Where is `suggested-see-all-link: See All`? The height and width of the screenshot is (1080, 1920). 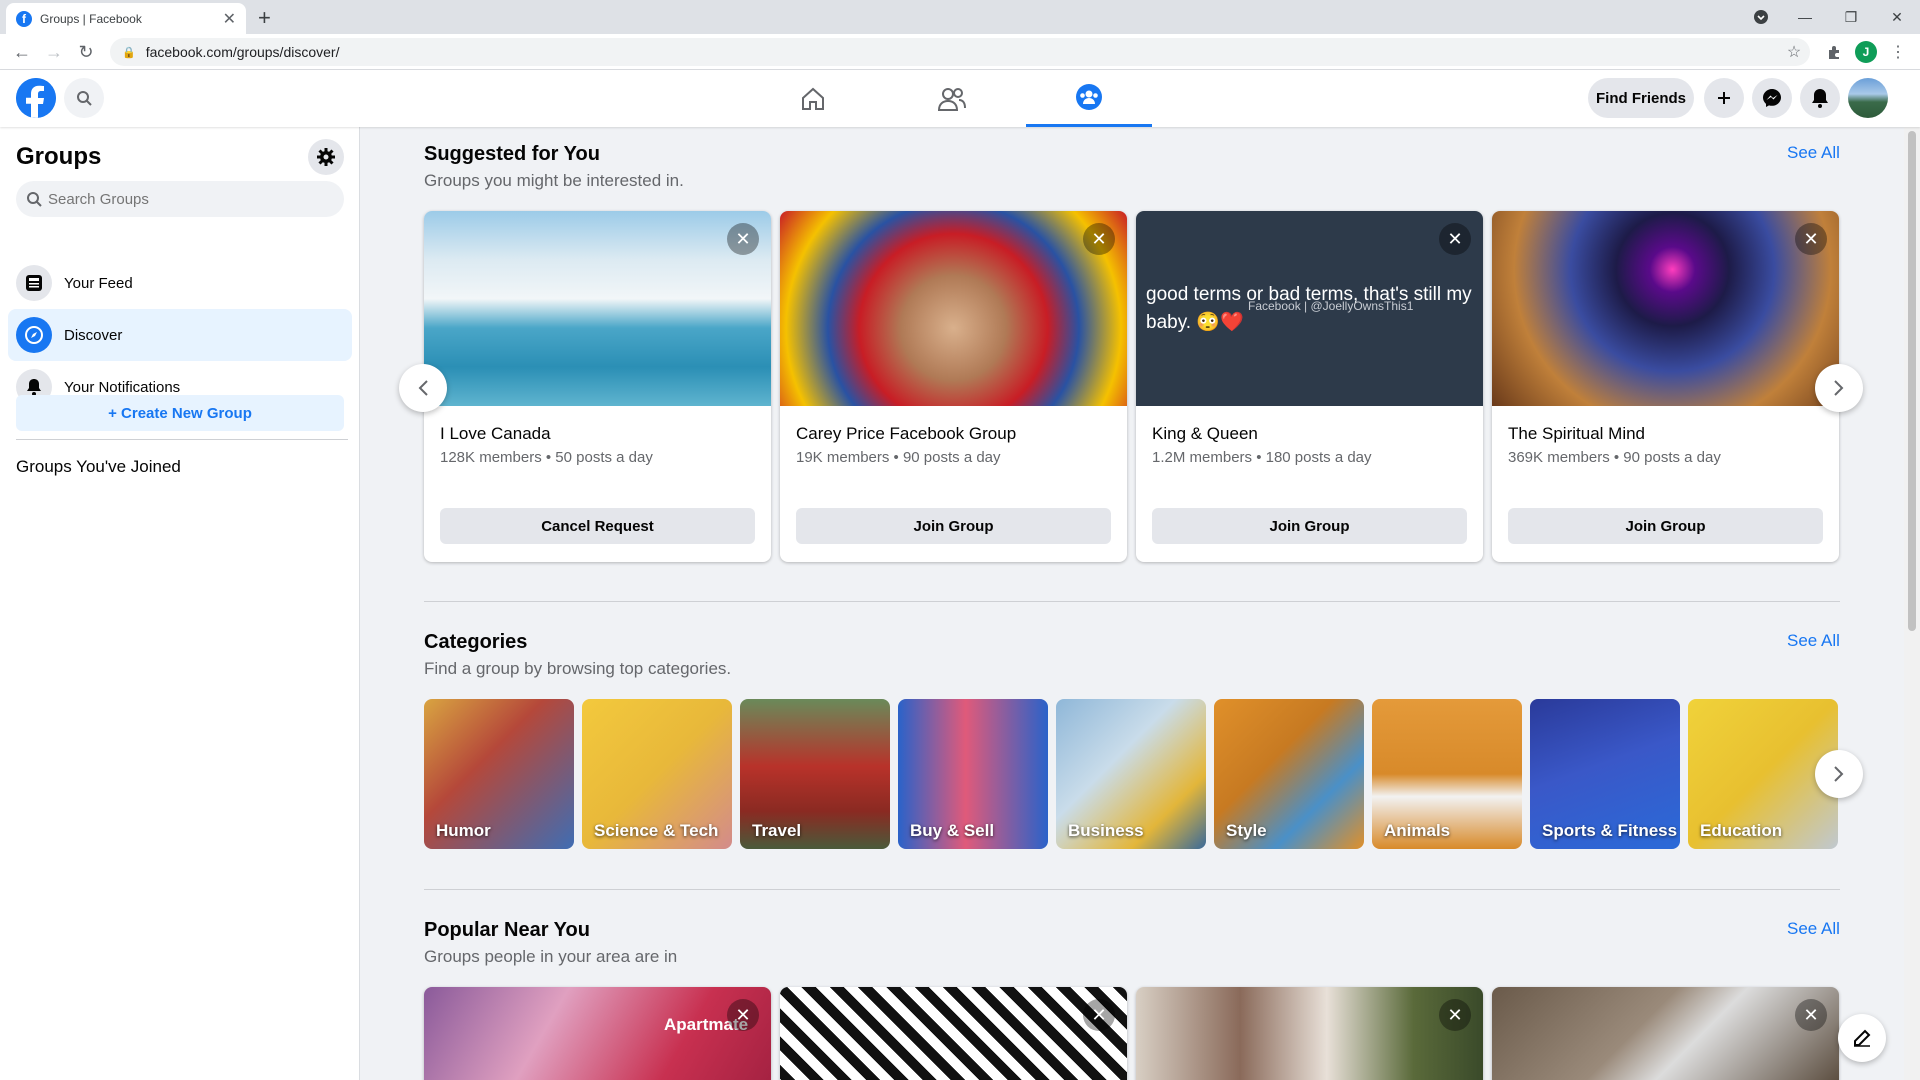 suggested-see-all-link: See All is located at coordinates (1813, 153).